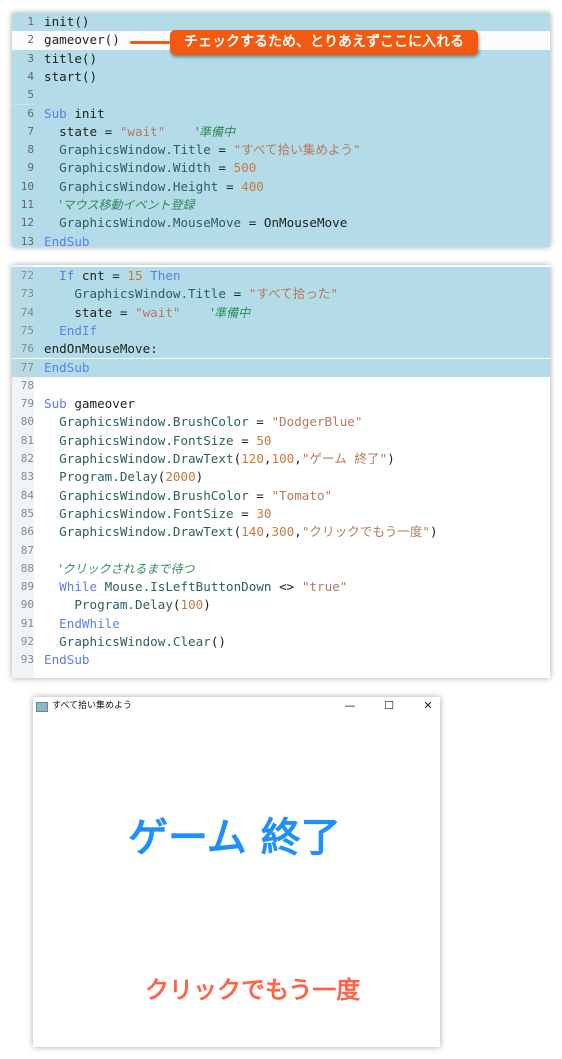 Image resolution: width=562 pixels, height=1059 pixels. Describe the element at coordinates (389, 706) in the screenshot. I see `maximize-button: ☐` at that location.